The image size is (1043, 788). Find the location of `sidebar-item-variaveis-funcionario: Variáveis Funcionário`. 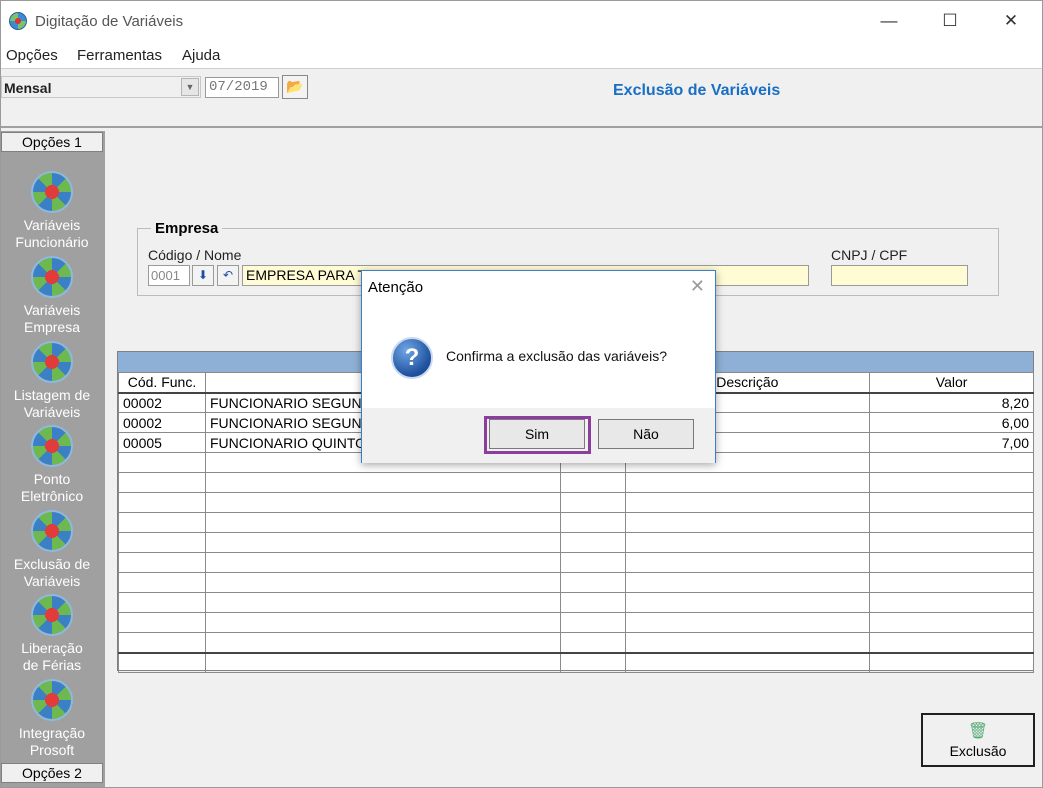

sidebar-item-variaveis-funcionario: Variáveis Funcionário is located at coordinates (52, 211).